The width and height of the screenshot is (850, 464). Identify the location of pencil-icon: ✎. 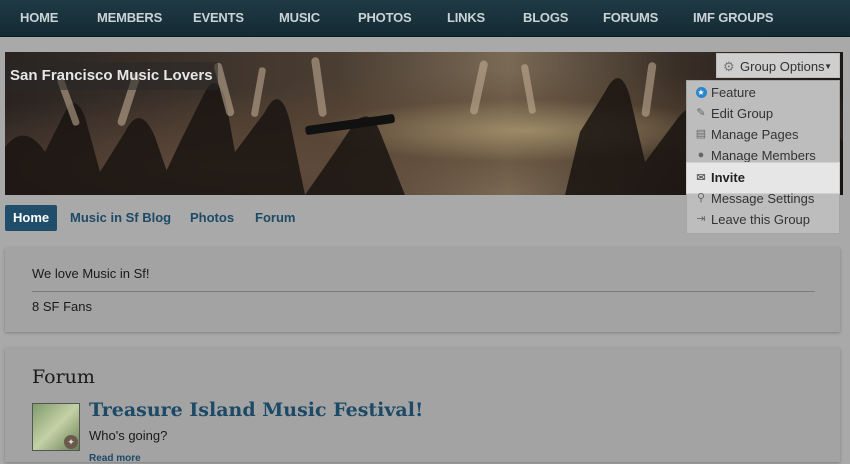
(701, 113).